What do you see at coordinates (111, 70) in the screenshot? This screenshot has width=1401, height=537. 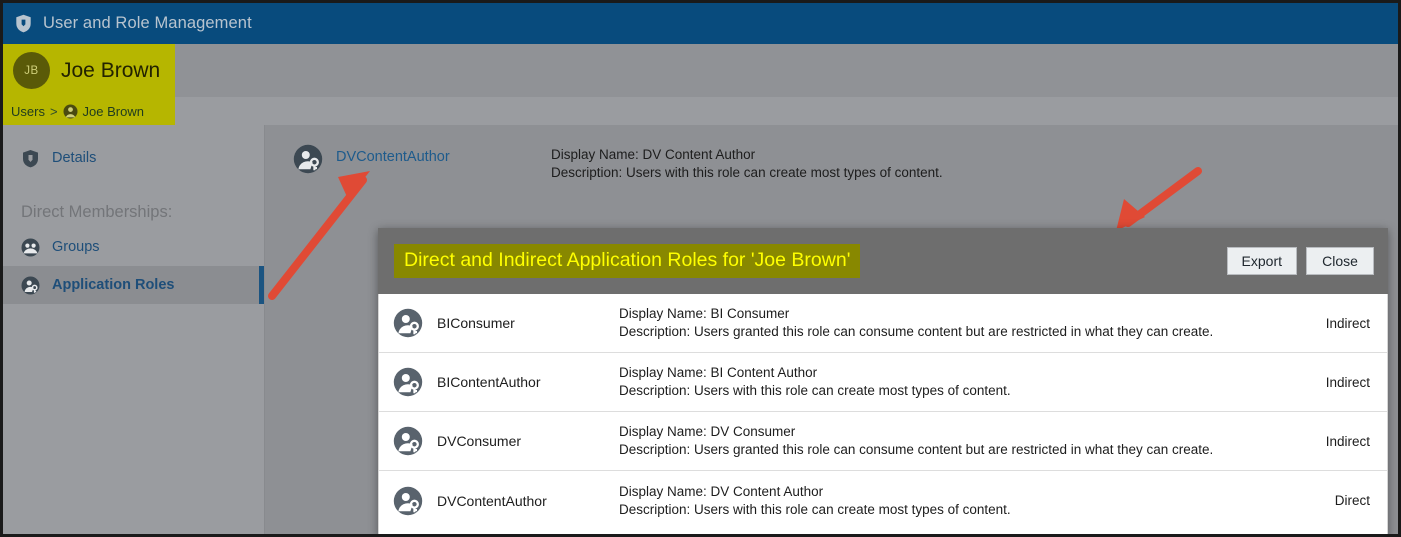 I see `page-title: Joe Brown` at bounding box center [111, 70].